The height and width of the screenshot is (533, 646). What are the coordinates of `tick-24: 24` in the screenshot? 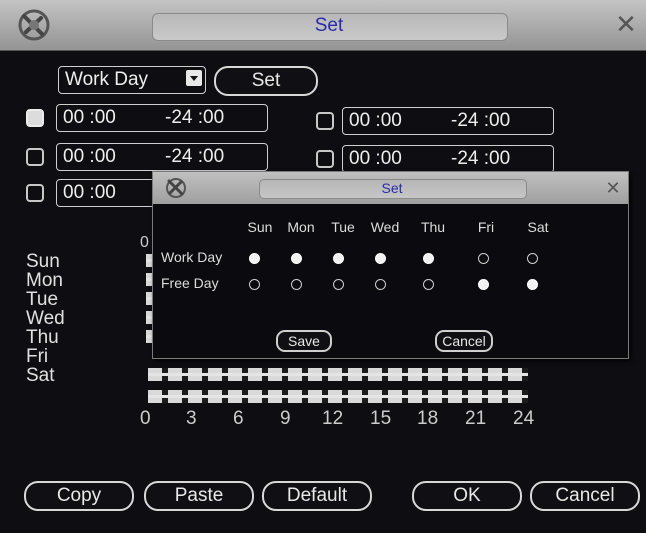 It's located at (524, 418).